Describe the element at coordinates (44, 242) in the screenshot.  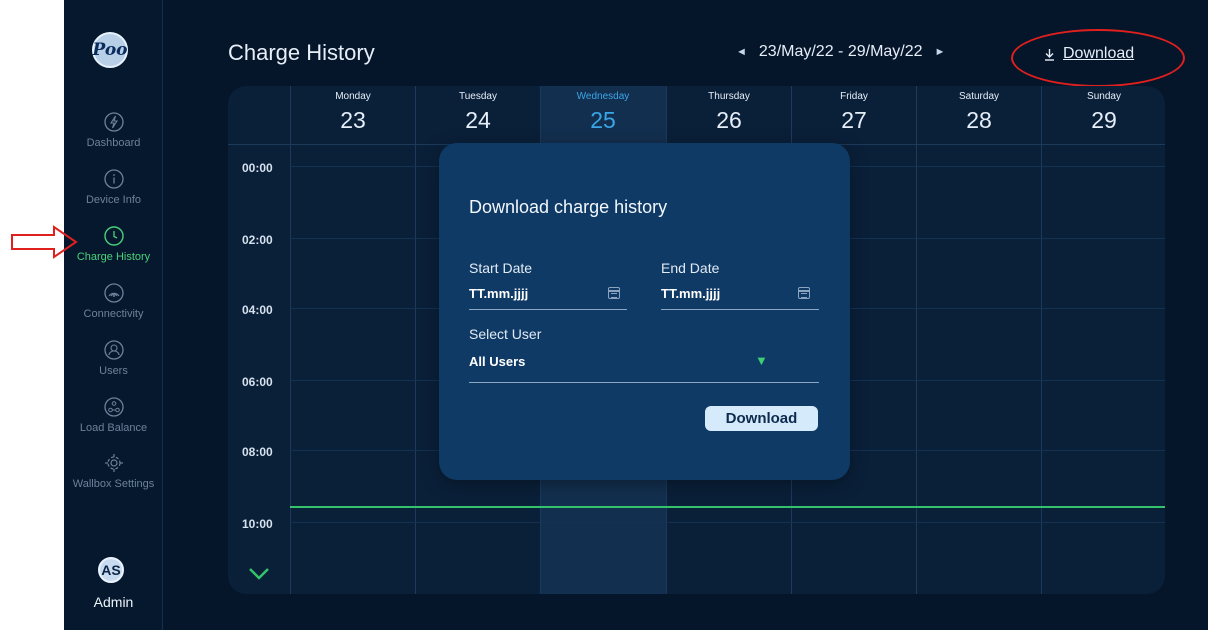
I see `red-arrow-annotation` at that location.